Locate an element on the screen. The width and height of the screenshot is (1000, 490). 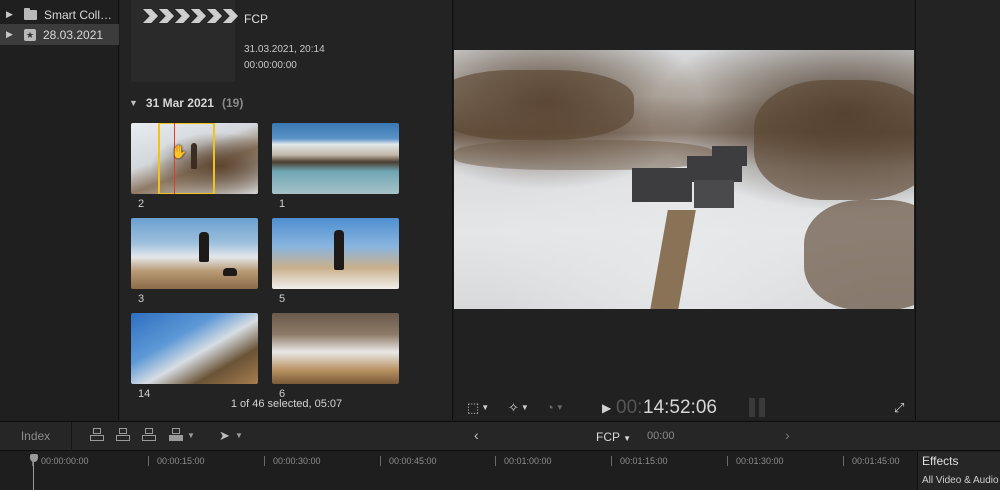
play-icon: ▶ is located at coordinates (606, 408).